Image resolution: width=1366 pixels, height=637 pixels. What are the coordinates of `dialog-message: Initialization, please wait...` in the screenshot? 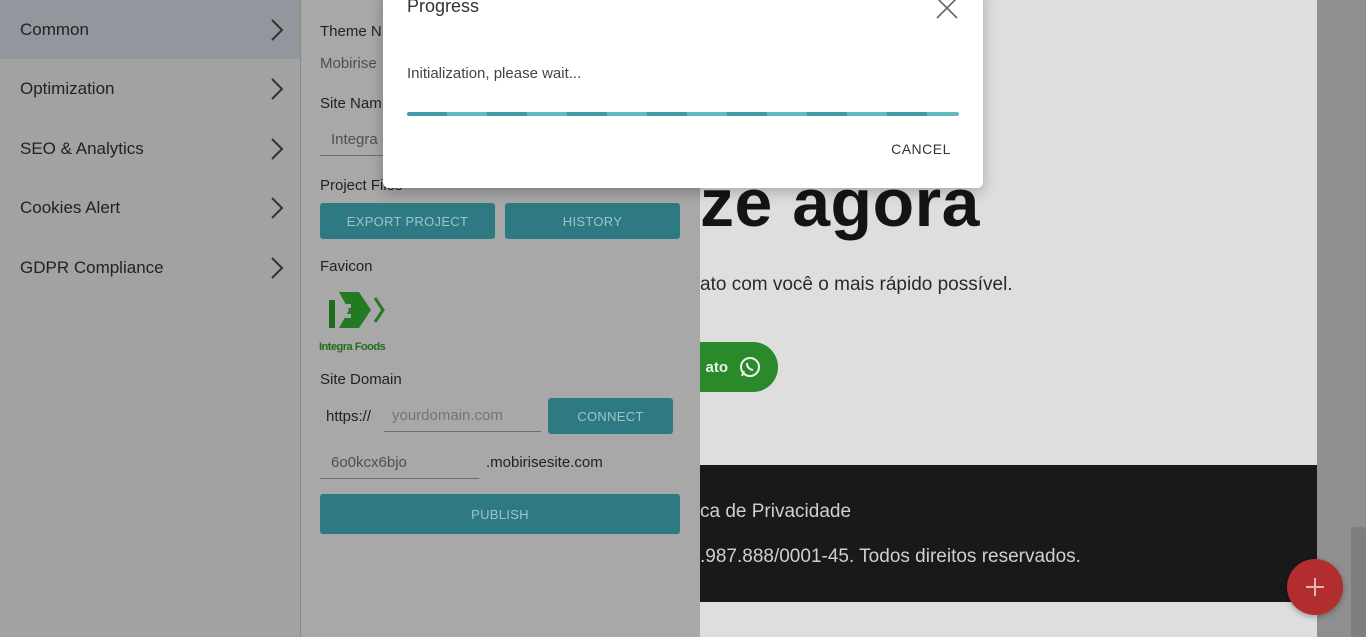 It's located at (494, 73).